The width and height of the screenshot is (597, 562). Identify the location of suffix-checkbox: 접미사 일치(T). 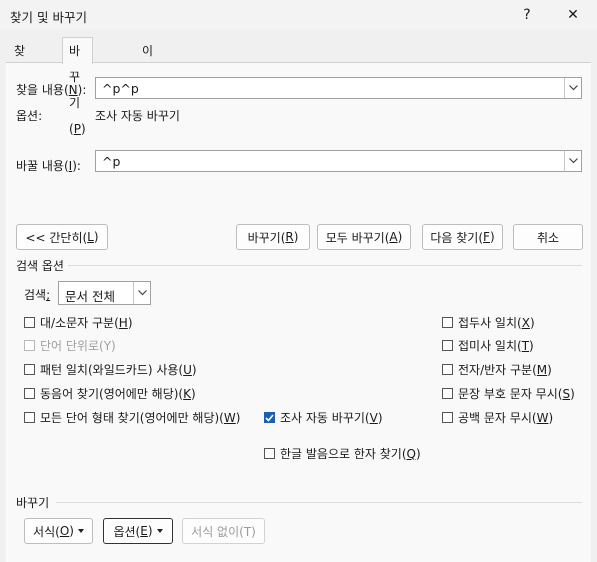
(488, 345).